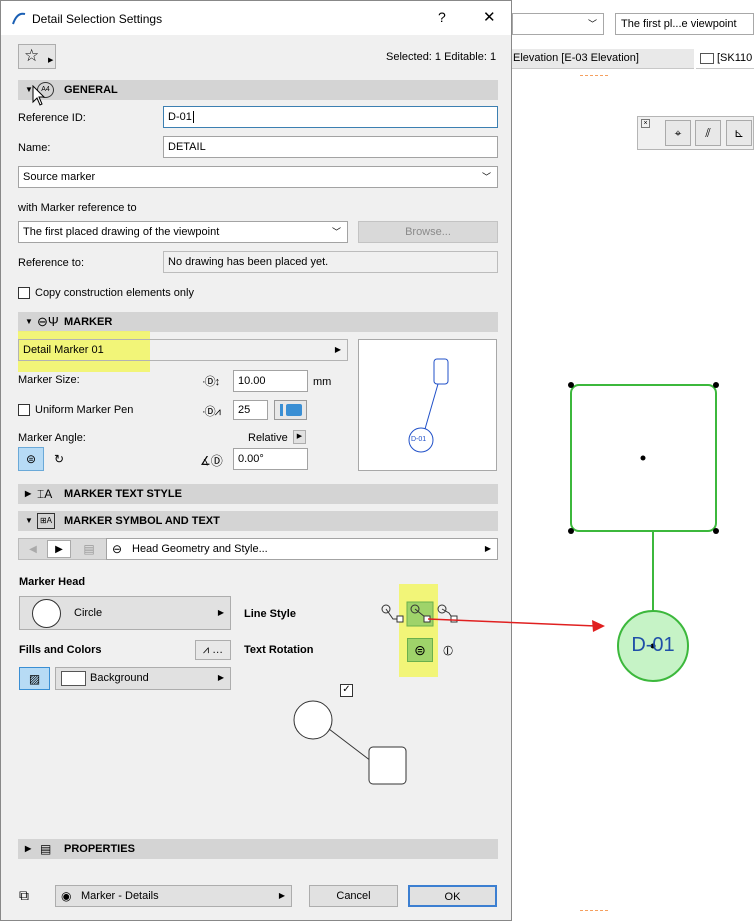  I want to click on detail-drawing, so click(643, 532).